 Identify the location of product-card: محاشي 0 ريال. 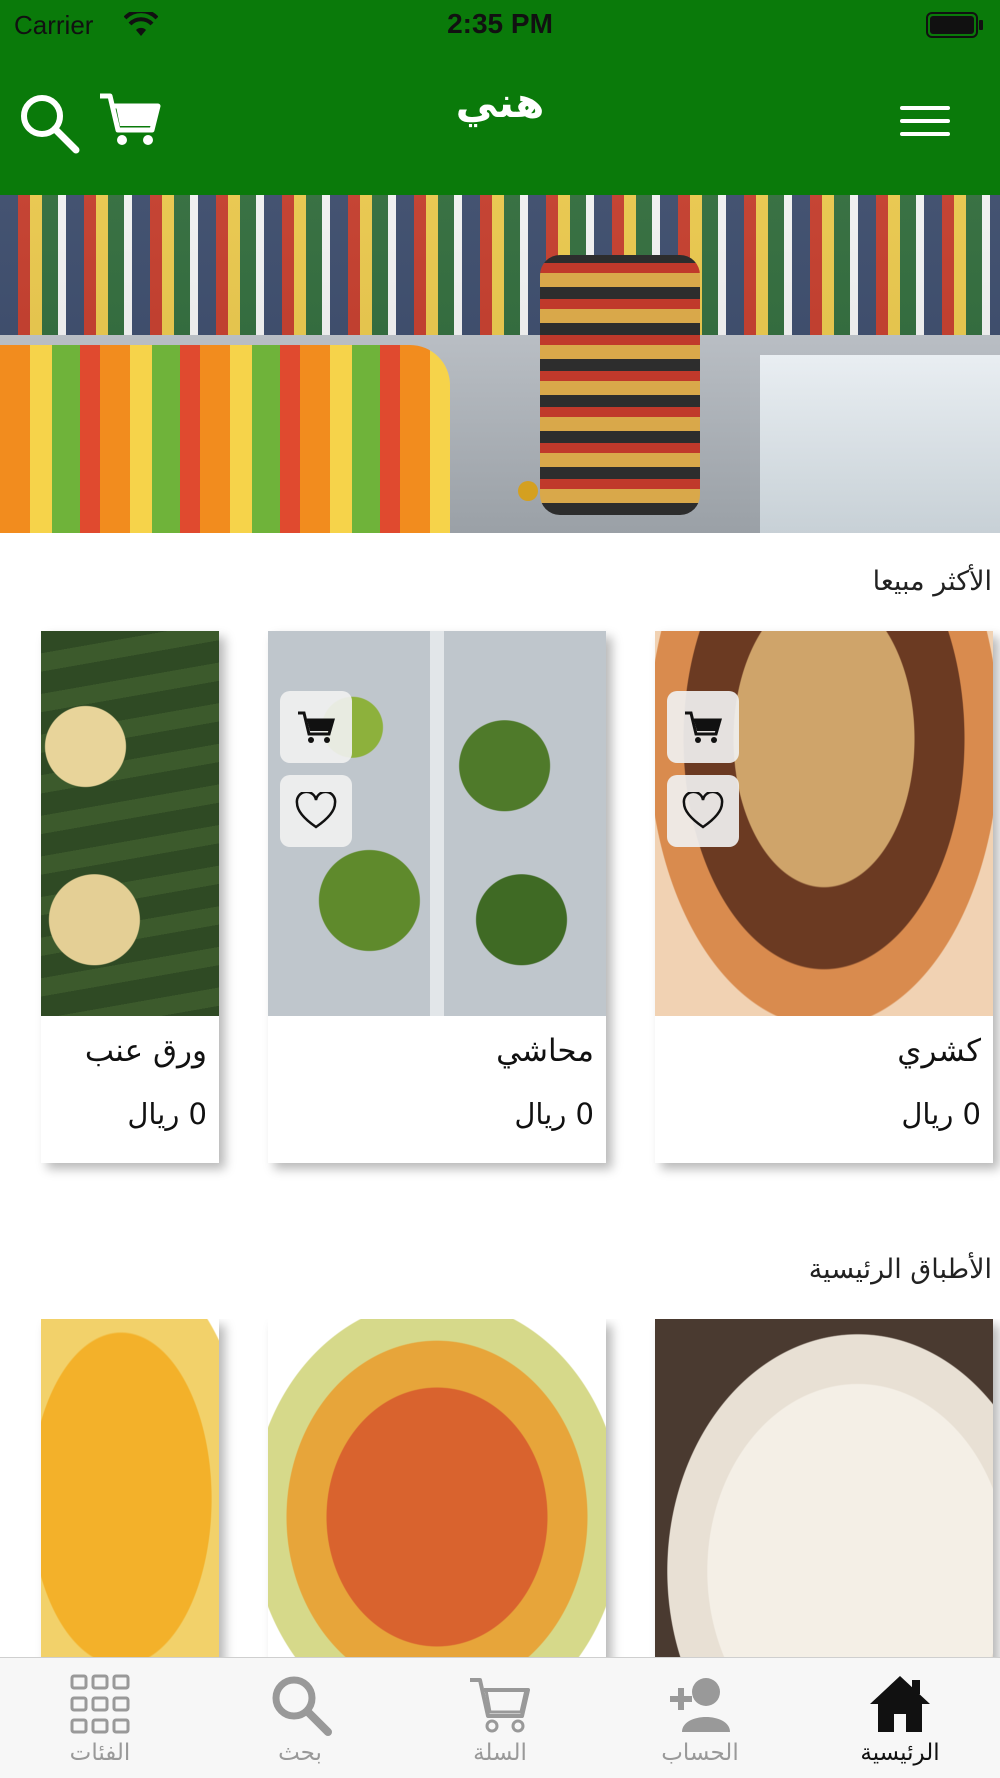
(437, 897).